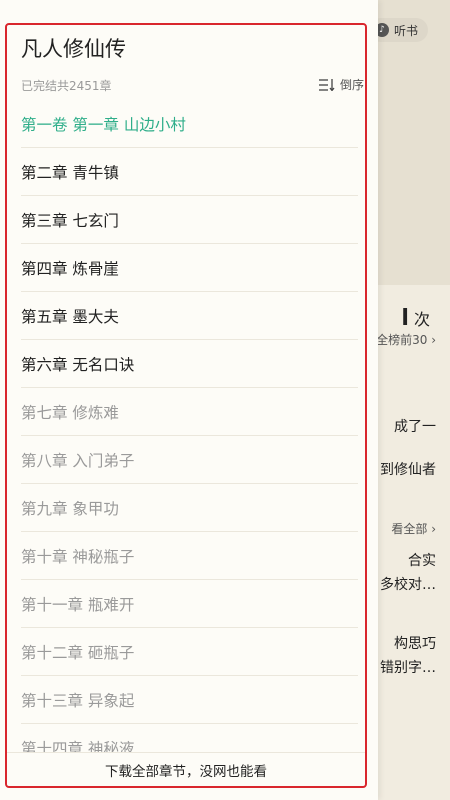 Image resolution: width=450 pixels, height=800 pixels. Describe the element at coordinates (70, 220) in the screenshot. I see `chapter-label: 第三章 七玄门` at that location.